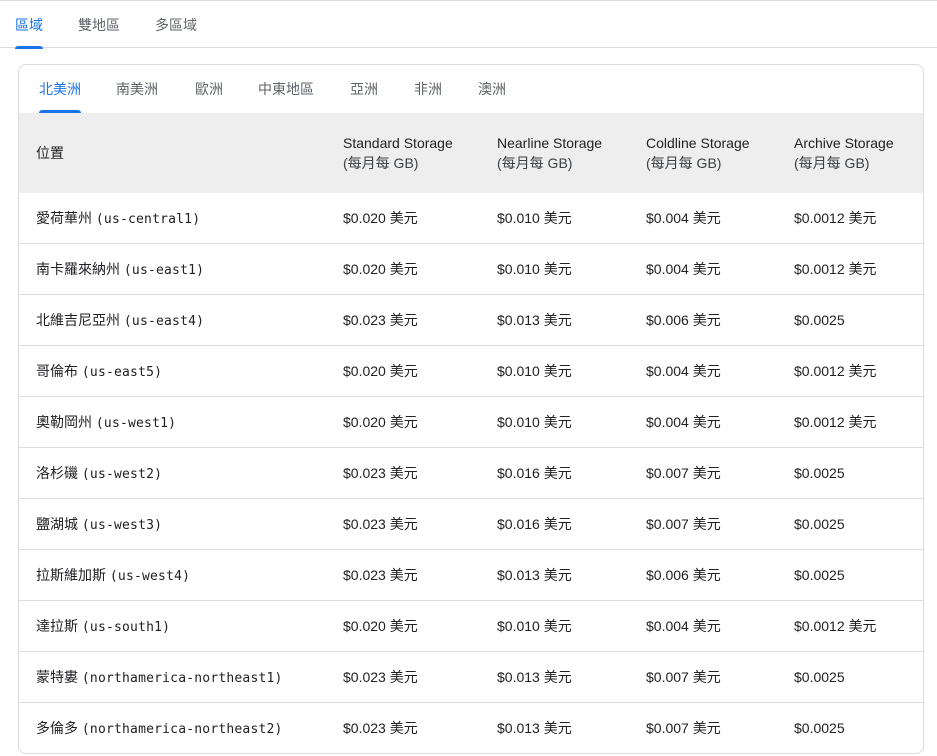 This screenshot has width=937, height=756. What do you see at coordinates (492, 89) in the screenshot?
I see `tab-australia: 澳洲` at bounding box center [492, 89].